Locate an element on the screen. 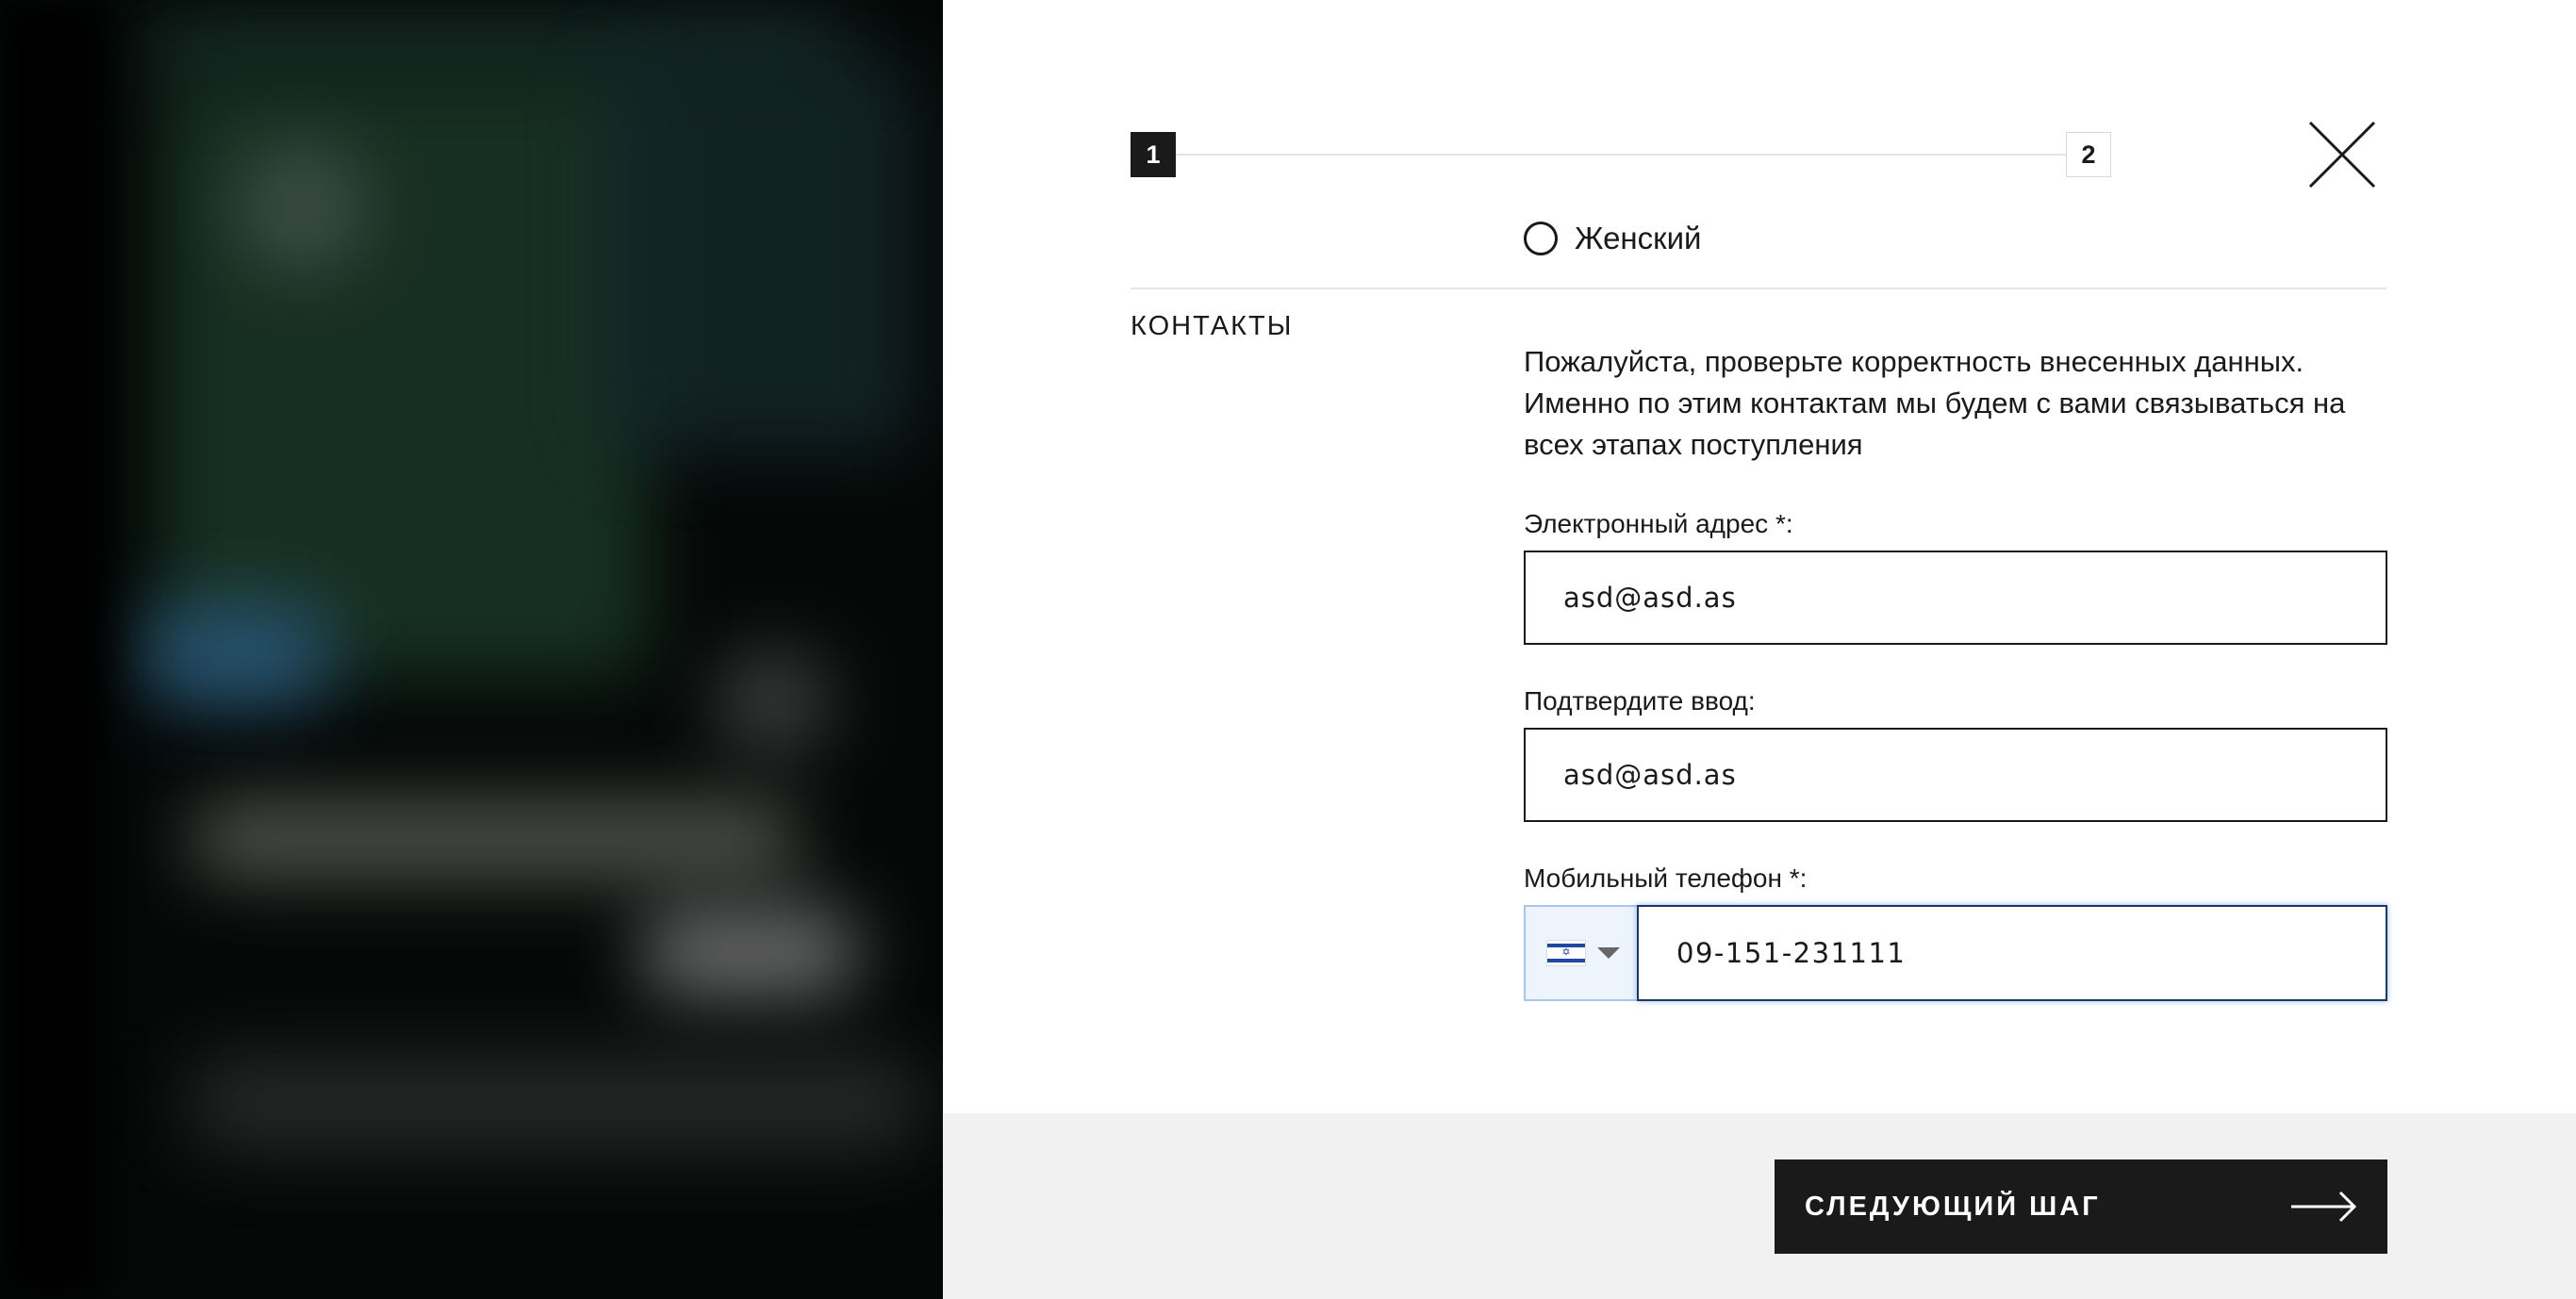 This screenshot has width=2576, height=1299. next-step-label: СЛЕДУЮЩИЙ ШАГ is located at coordinates (1953, 1206).